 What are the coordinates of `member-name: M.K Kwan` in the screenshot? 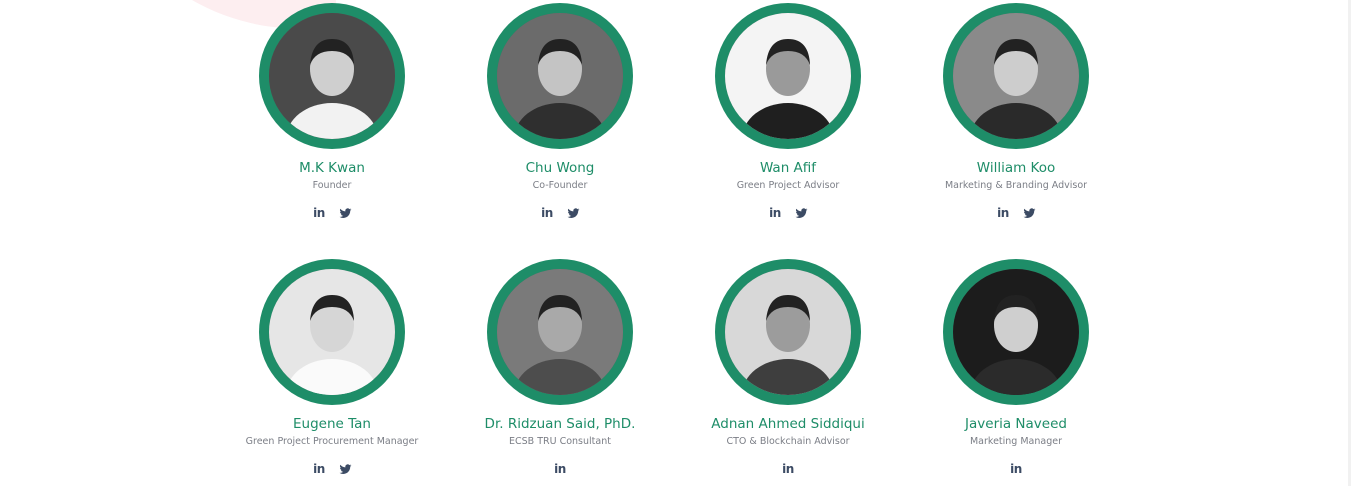 It's located at (332, 168).